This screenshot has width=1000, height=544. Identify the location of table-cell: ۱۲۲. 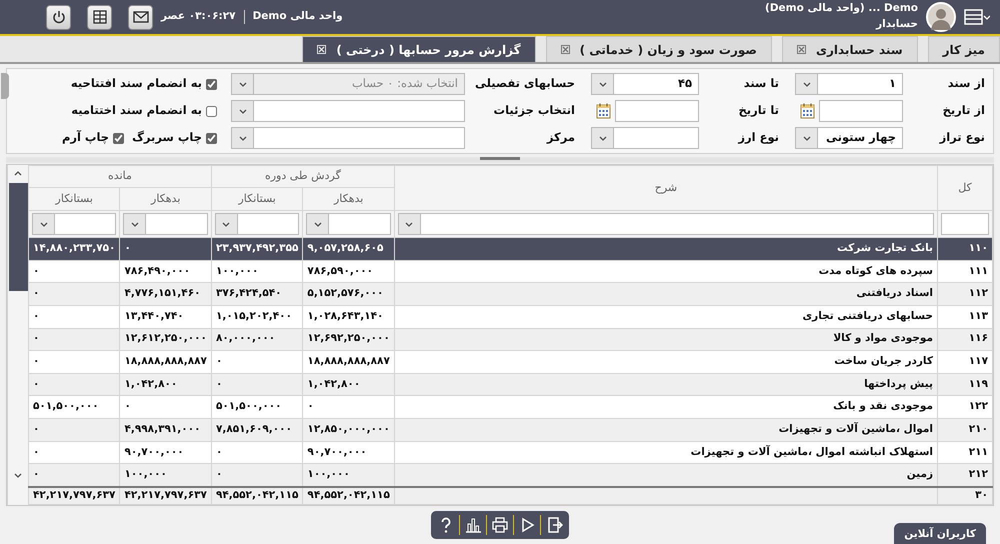
(965, 407).